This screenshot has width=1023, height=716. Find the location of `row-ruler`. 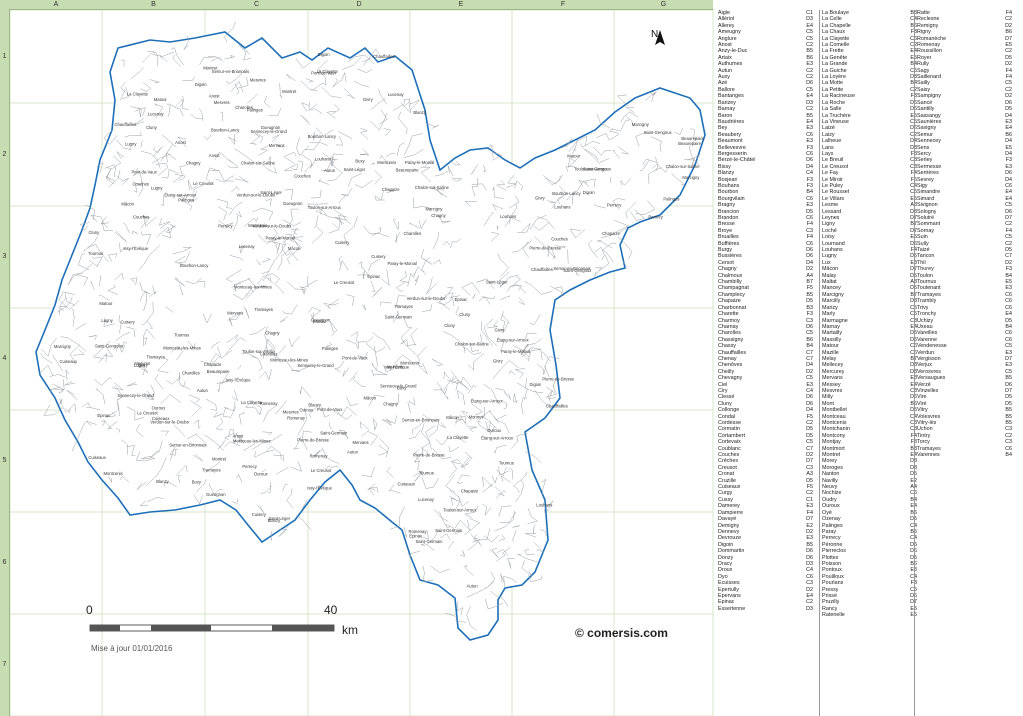

row-ruler is located at coordinates (5, 362).